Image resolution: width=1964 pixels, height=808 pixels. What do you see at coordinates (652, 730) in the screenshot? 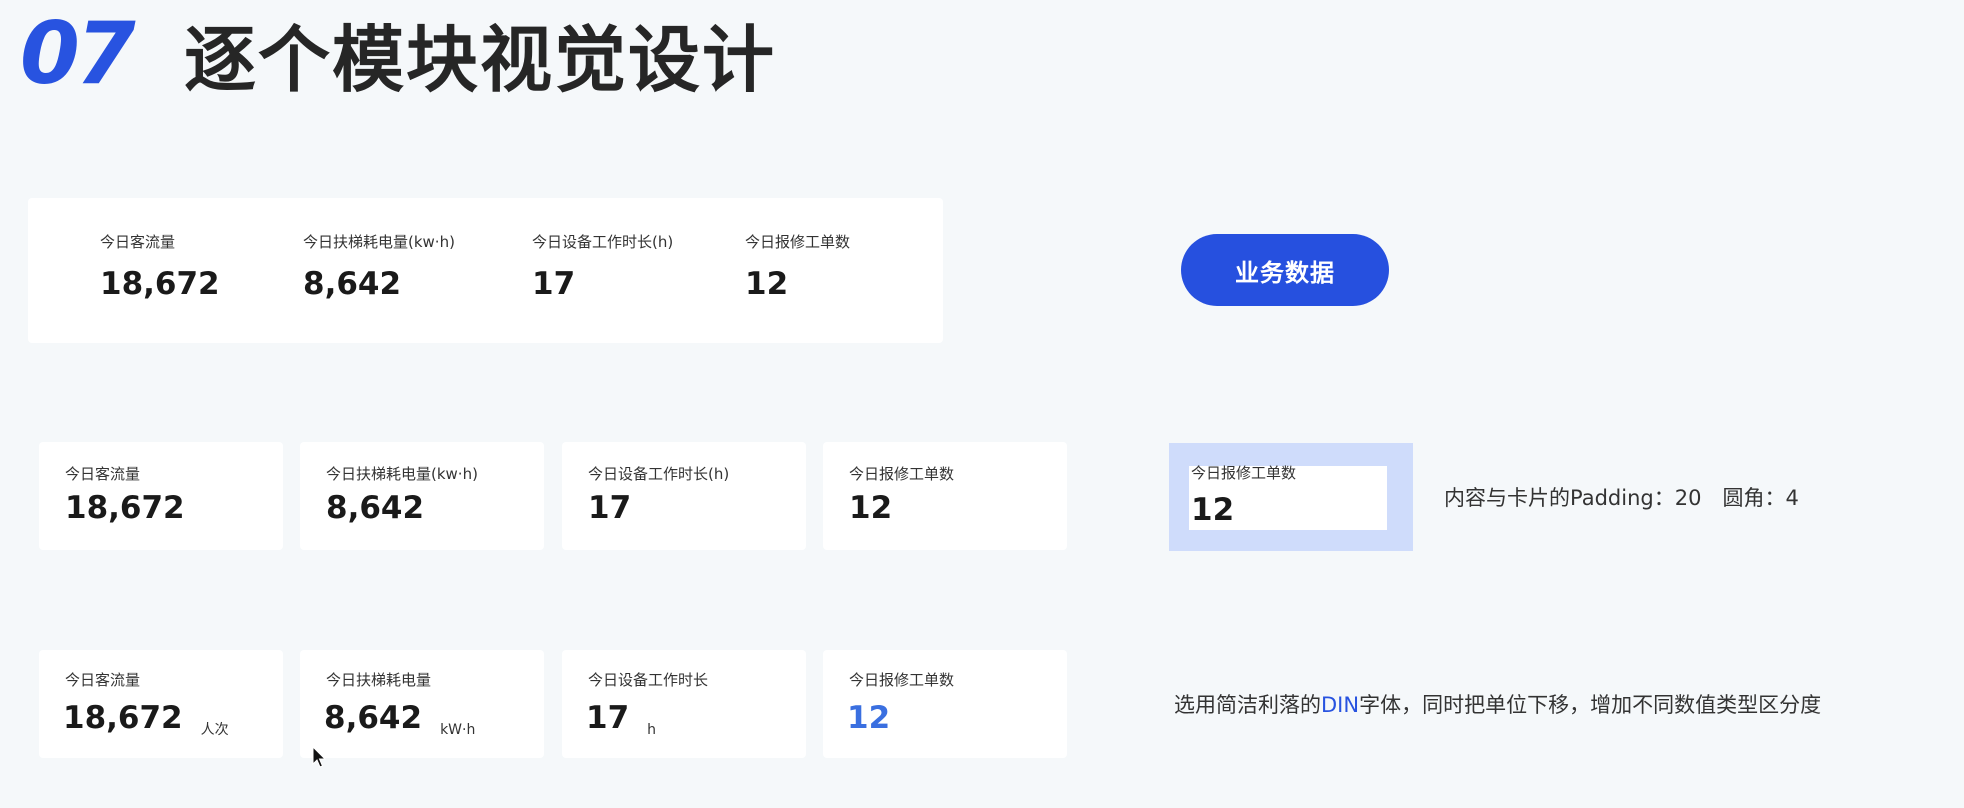
I see `stat-unit: h` at bounding box center [652, 730].